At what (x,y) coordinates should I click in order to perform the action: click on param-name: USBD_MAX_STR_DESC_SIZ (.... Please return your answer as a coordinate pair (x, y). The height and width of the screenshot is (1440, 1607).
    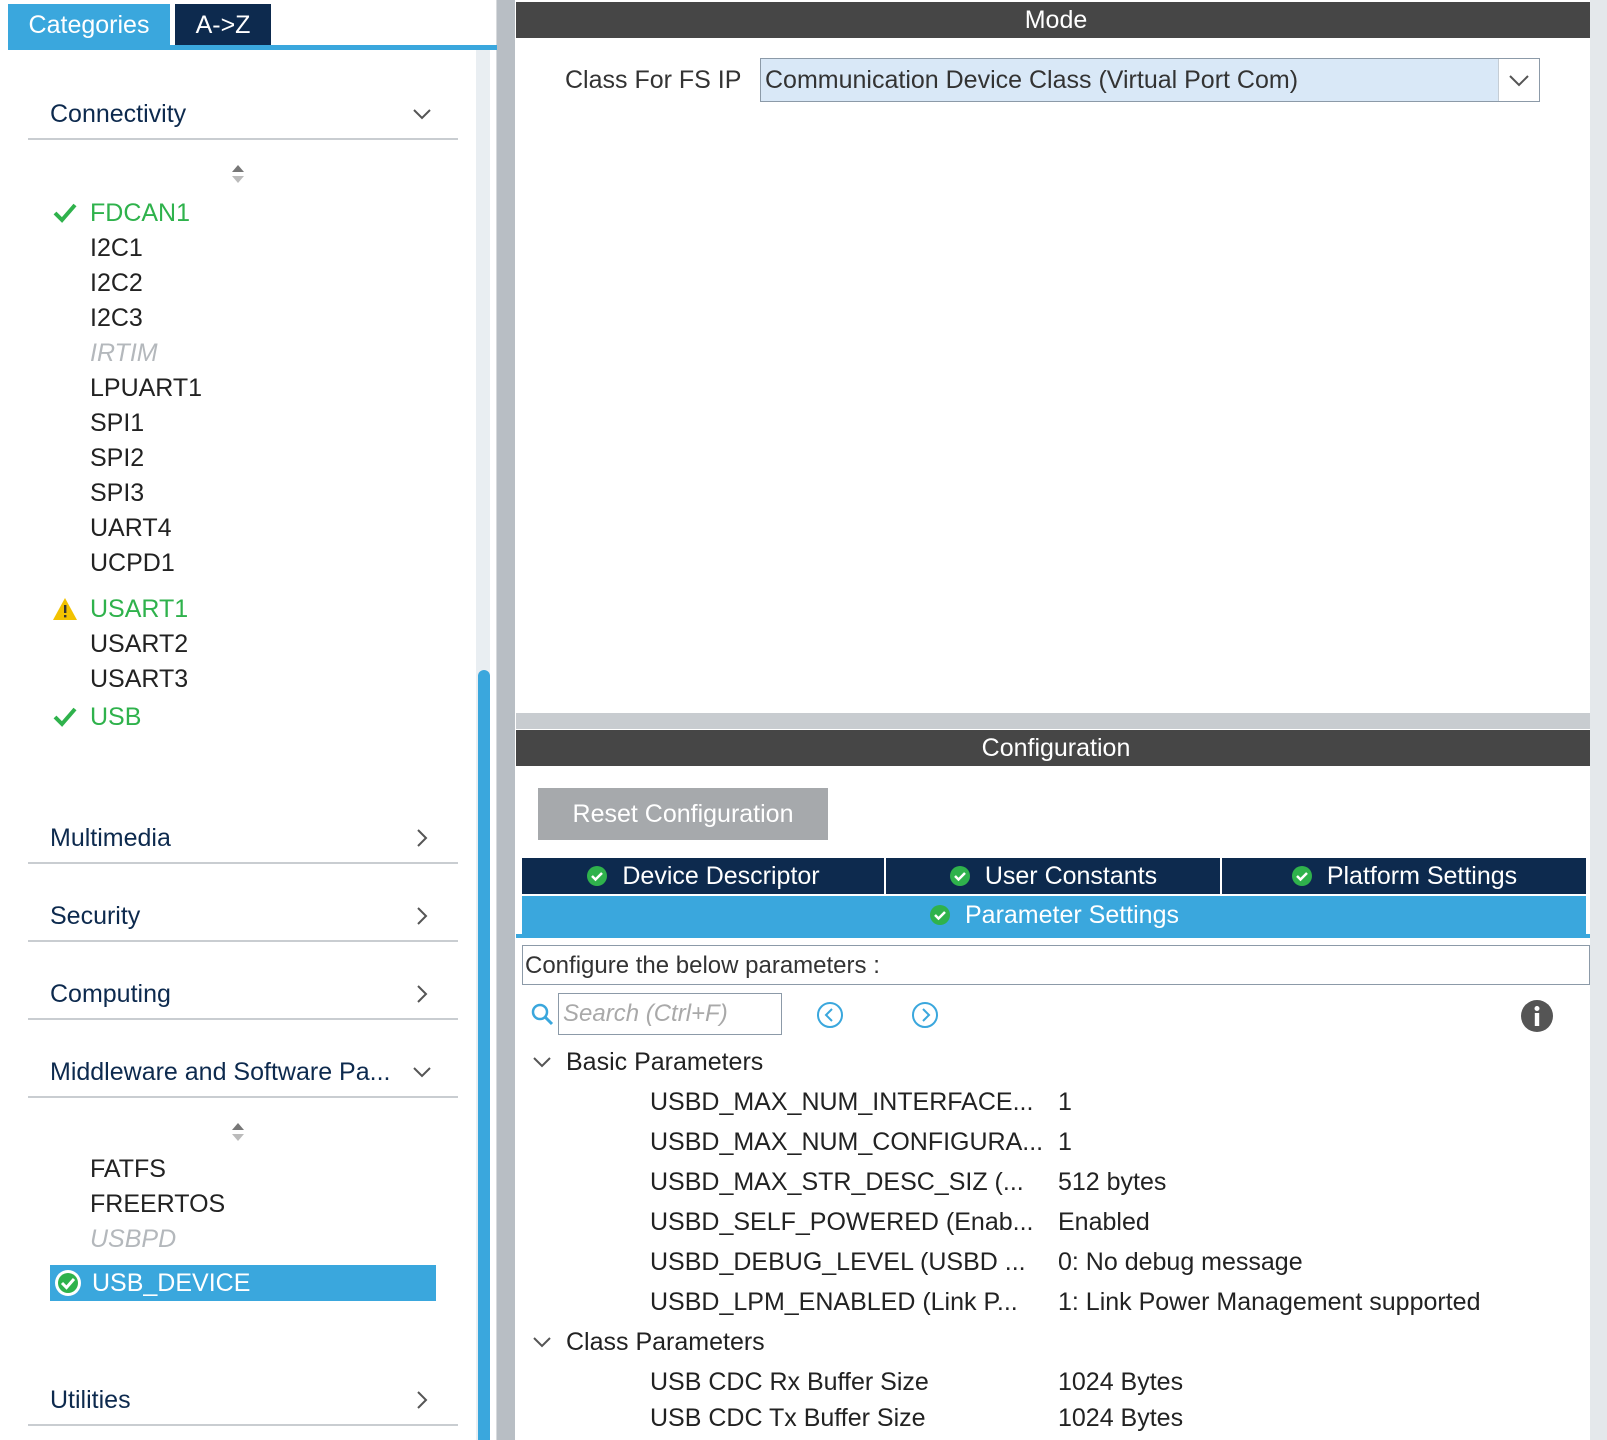
    Looking at the image, I should click on (837, 1182).